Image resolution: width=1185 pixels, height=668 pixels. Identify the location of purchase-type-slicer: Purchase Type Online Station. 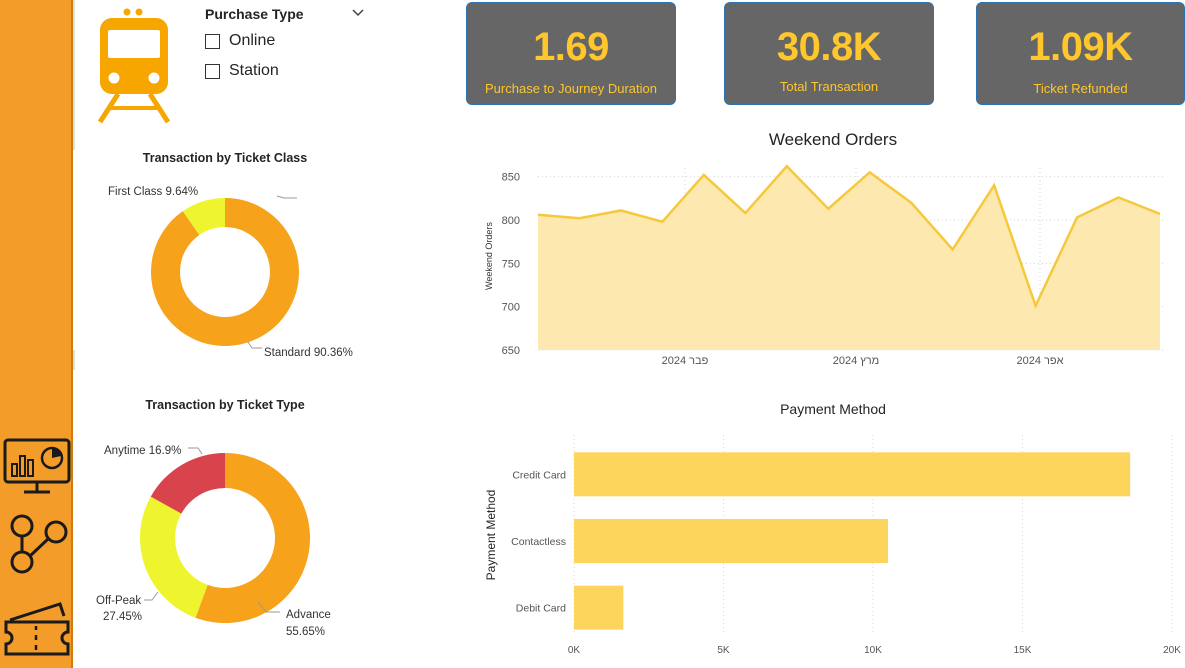
(290, 48).